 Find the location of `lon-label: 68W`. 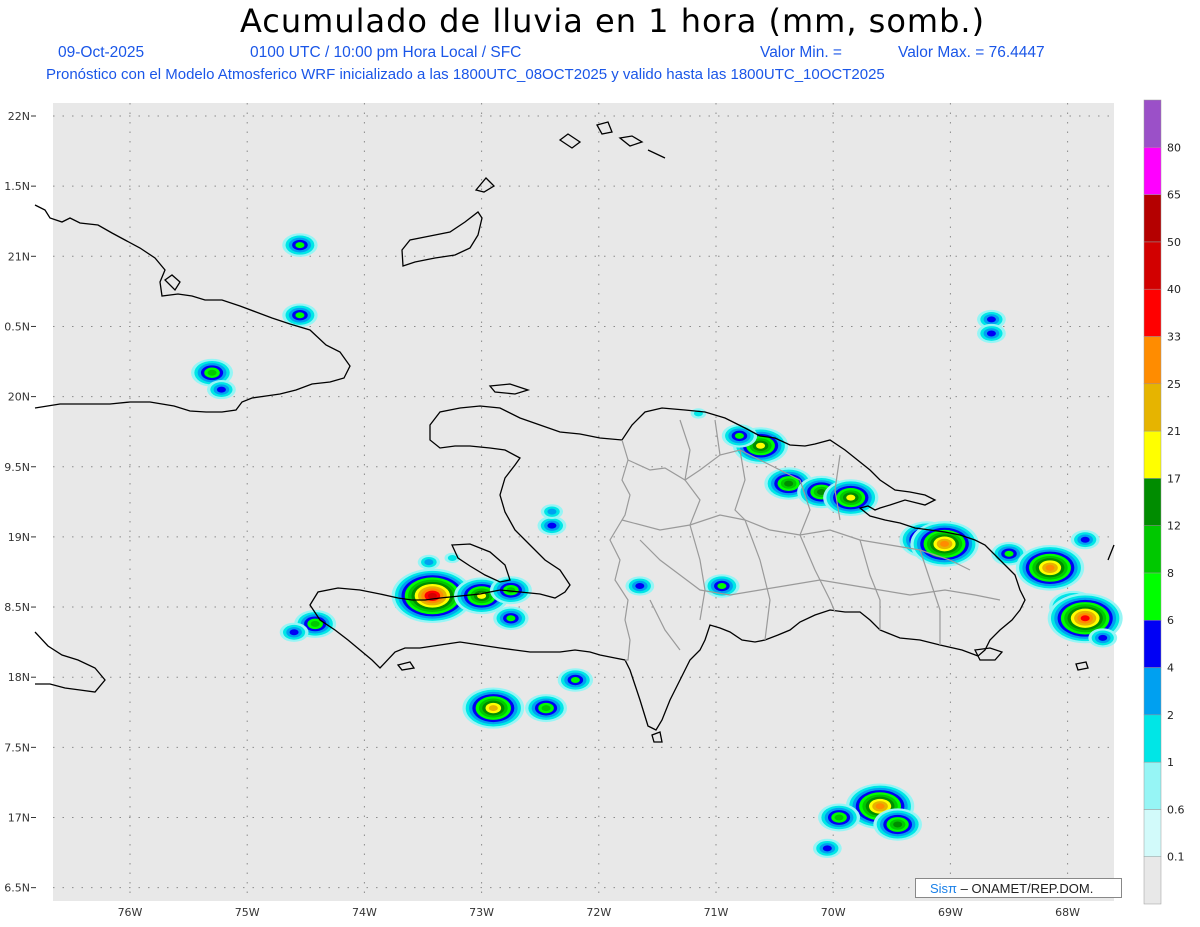

lon-label: 68W is located at coordinates (1067, 912).